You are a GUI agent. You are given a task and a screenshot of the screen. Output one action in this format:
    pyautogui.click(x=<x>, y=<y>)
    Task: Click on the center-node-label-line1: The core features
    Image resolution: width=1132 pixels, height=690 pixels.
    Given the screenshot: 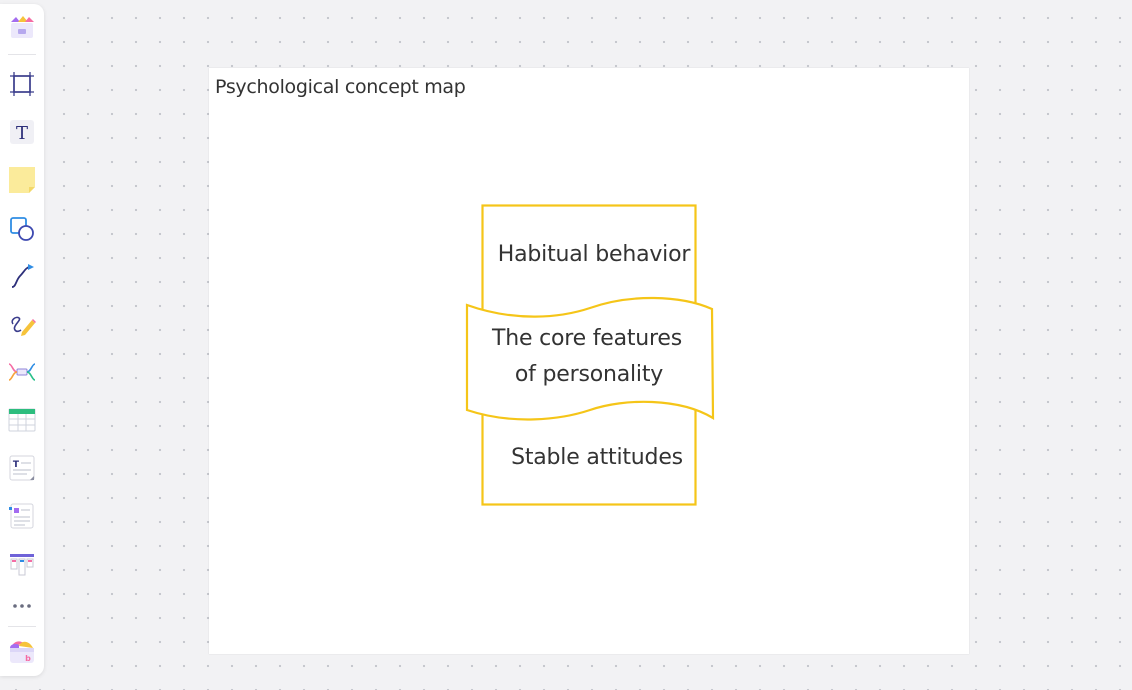 What is the action you would take?
    pyautogui.click(x=587, y=338)
    